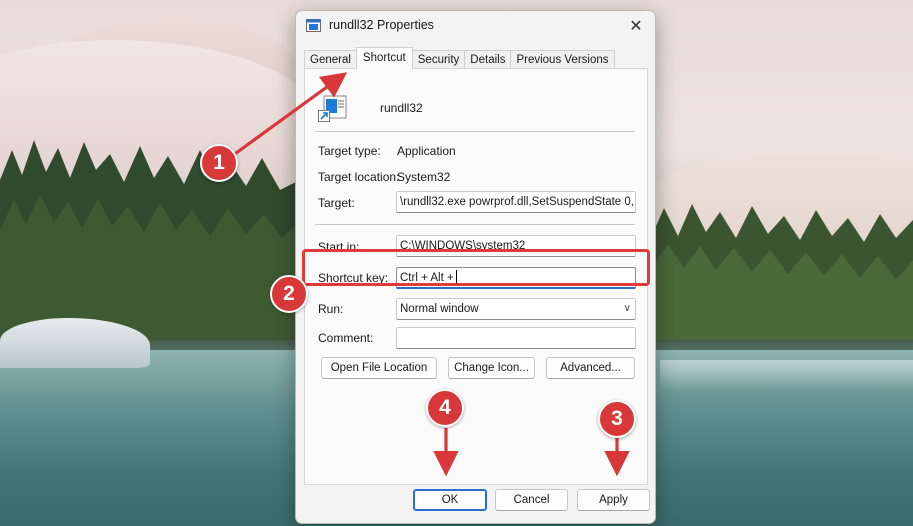  Describe the element at coordinates (627, 308) in the screenshot. I see `chevron-down-icon: ∨` at that location.